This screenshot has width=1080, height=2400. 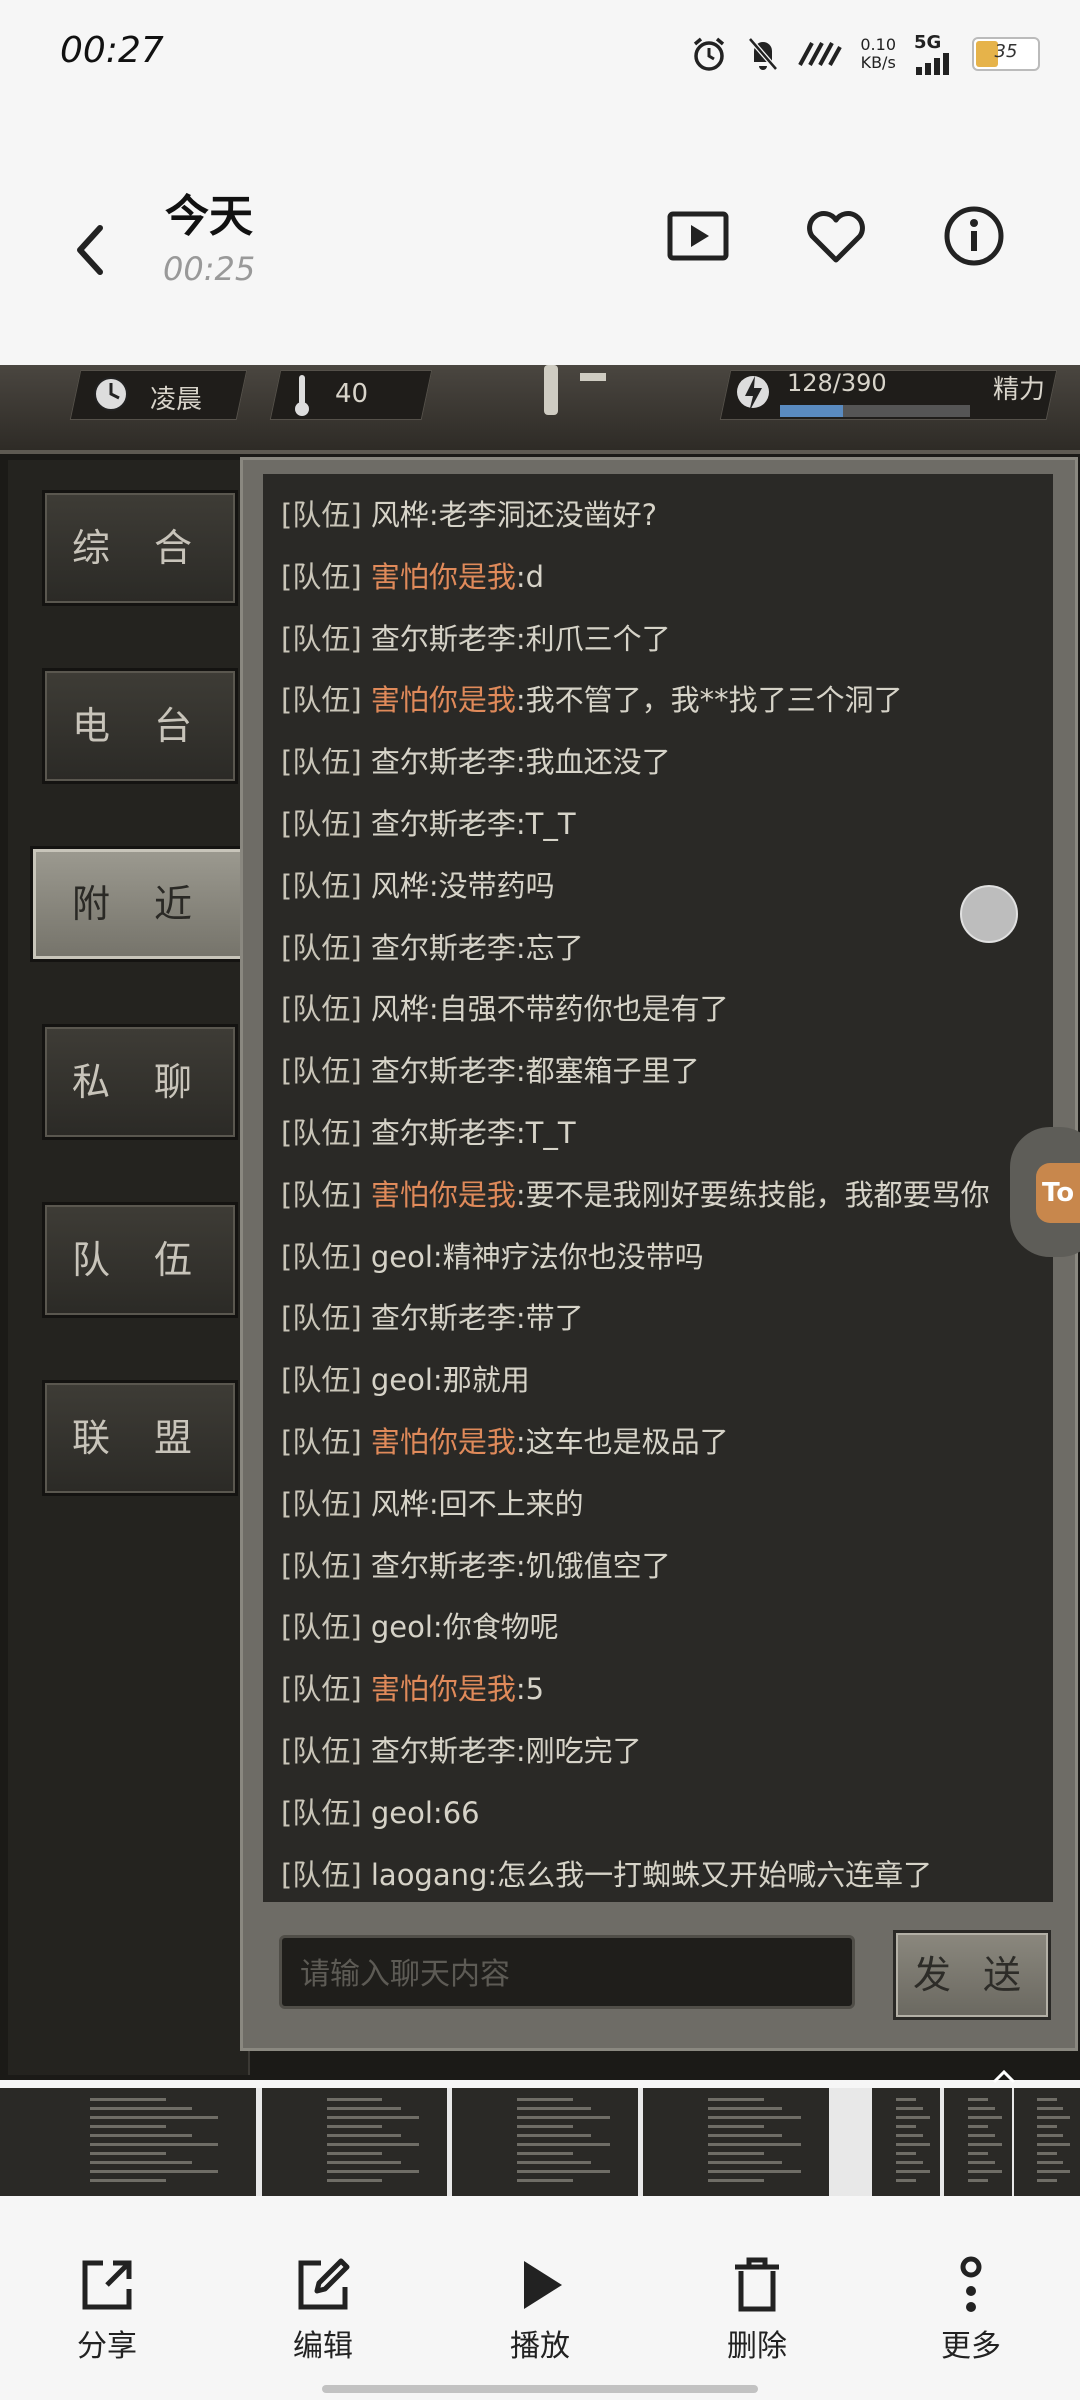 I want to click on side-floating-widget: To, so click(x=1045, y=1192).